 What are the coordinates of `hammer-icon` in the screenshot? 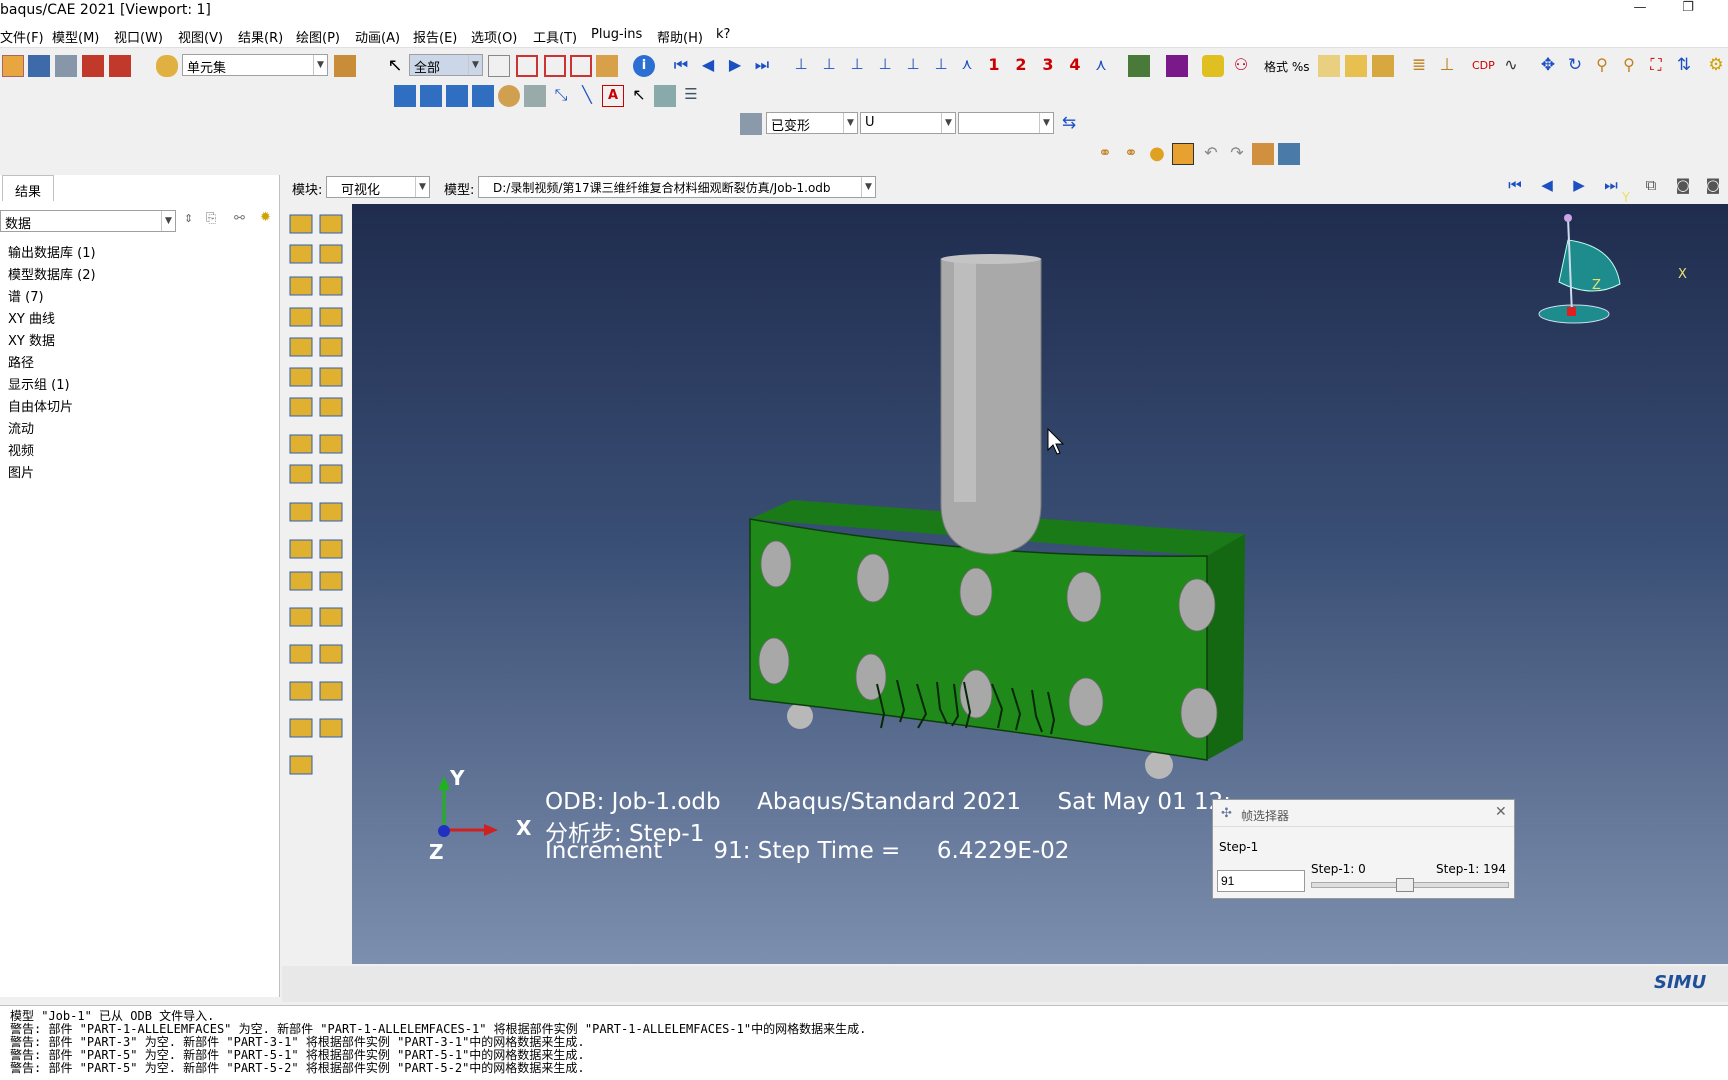 It's located at (1183, 154).